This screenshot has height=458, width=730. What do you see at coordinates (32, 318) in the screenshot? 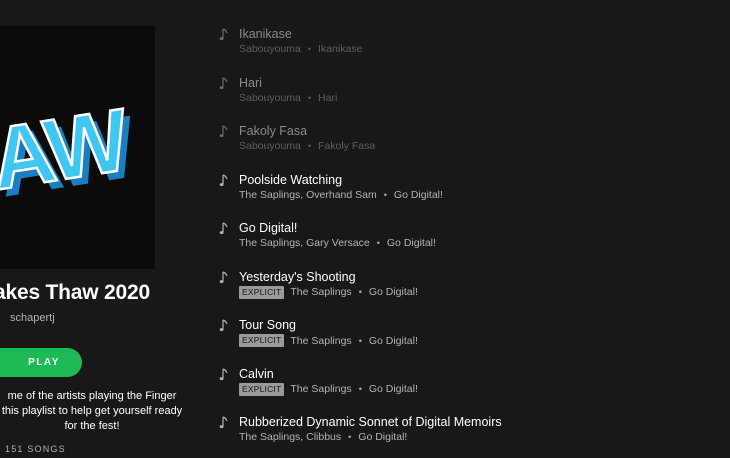
I see `playlist-owner-link: schapertj` at bounding box center [32, 318].